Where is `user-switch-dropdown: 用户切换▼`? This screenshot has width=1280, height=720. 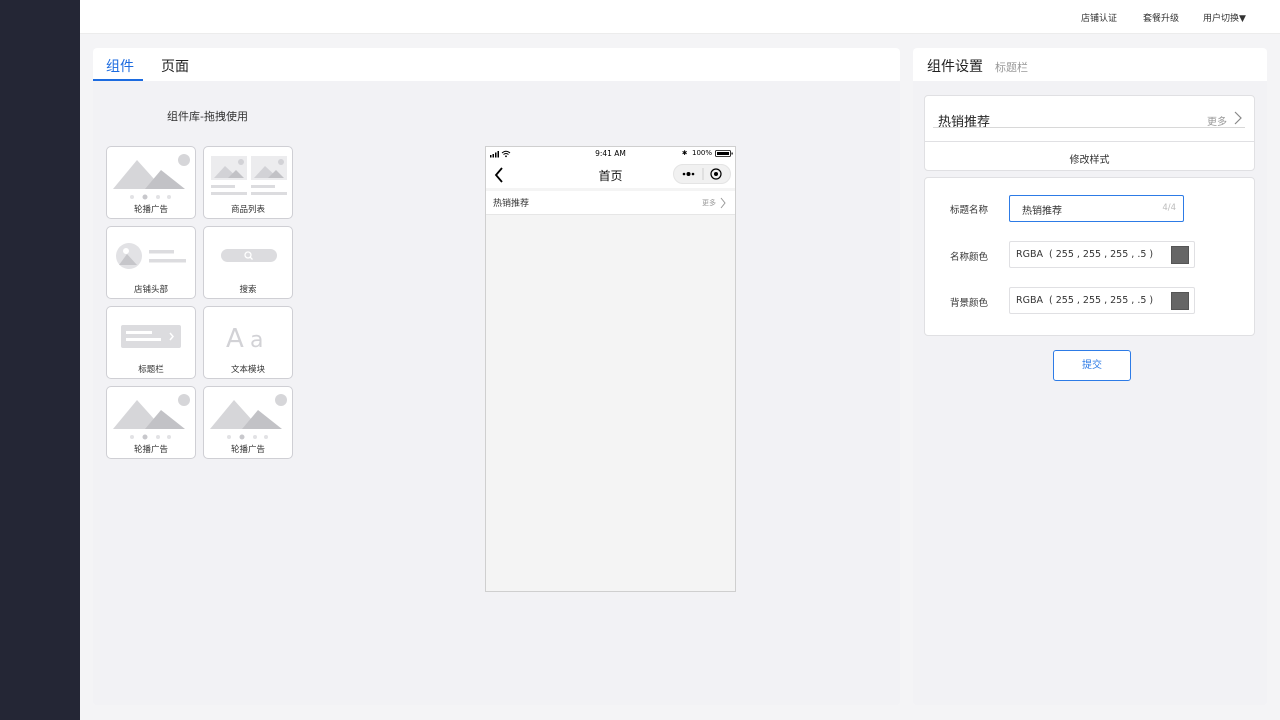
user-switch-dropdown: 用户切换▼ is located at coordinates (1224, 17).